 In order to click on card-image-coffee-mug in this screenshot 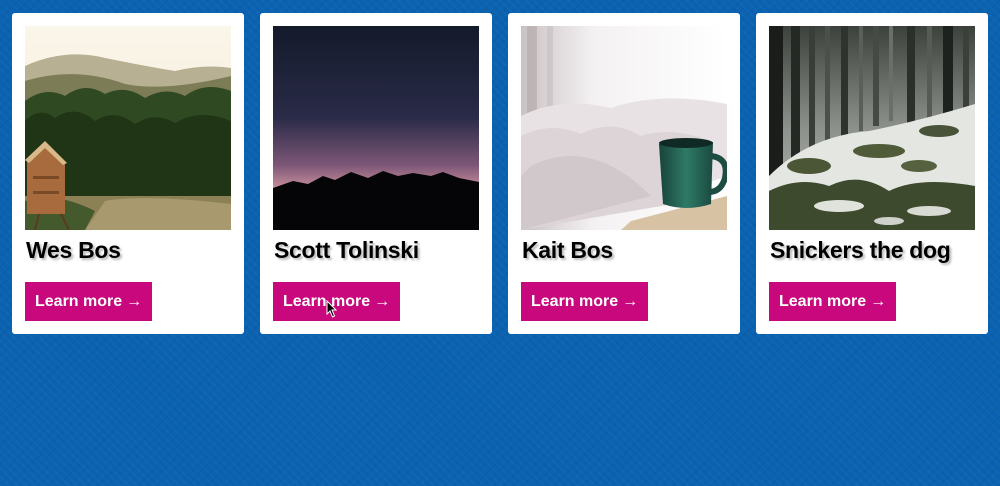, I will do `click(624, 128)`.